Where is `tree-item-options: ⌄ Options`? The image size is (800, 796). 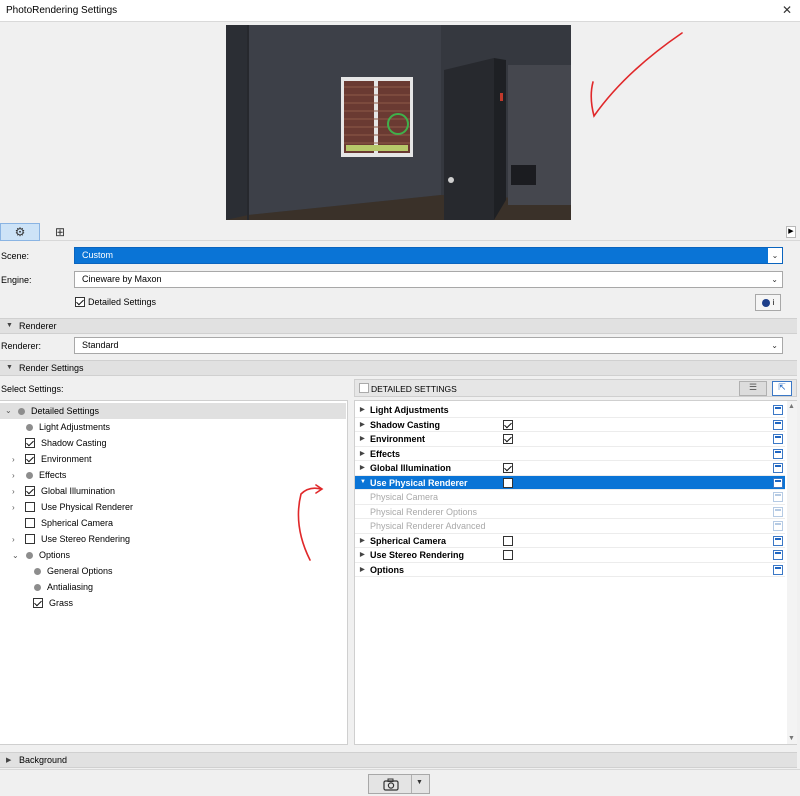 tree-item-options: ⌄ Options is located at coordinates (41, 555).